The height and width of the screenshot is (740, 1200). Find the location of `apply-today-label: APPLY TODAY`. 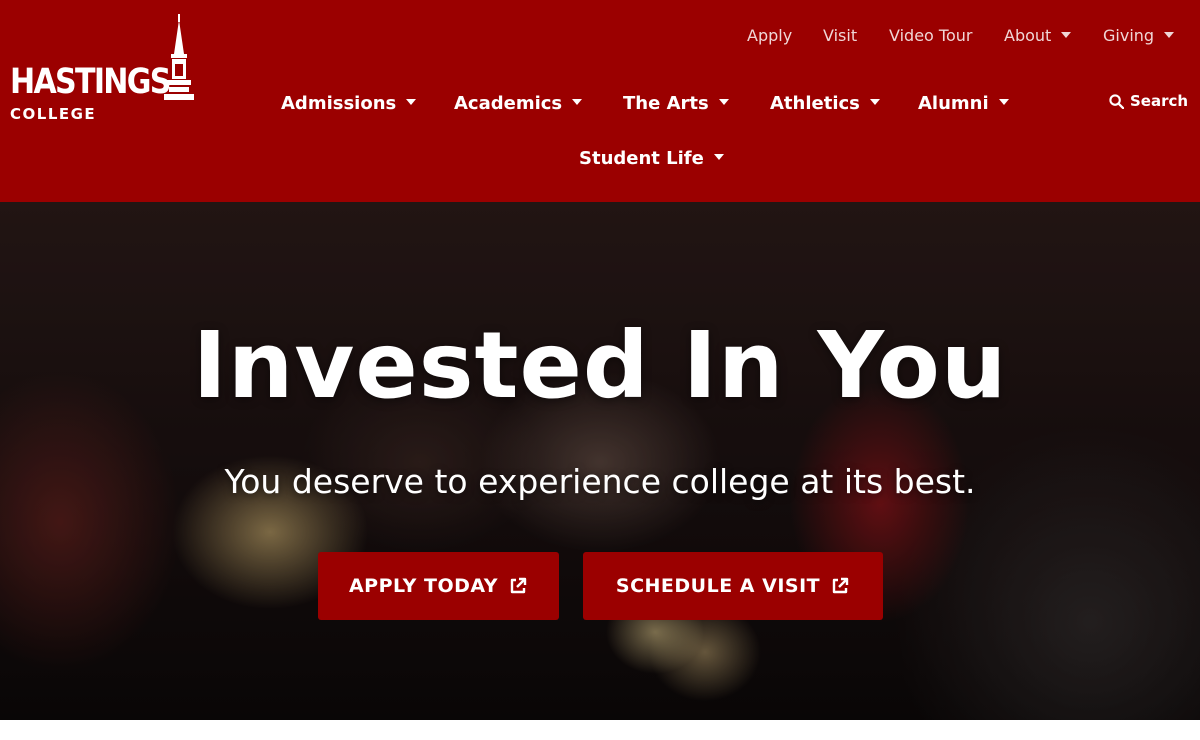

apply-today-label: APPLY TODAY is located at coordinates (423, 586).